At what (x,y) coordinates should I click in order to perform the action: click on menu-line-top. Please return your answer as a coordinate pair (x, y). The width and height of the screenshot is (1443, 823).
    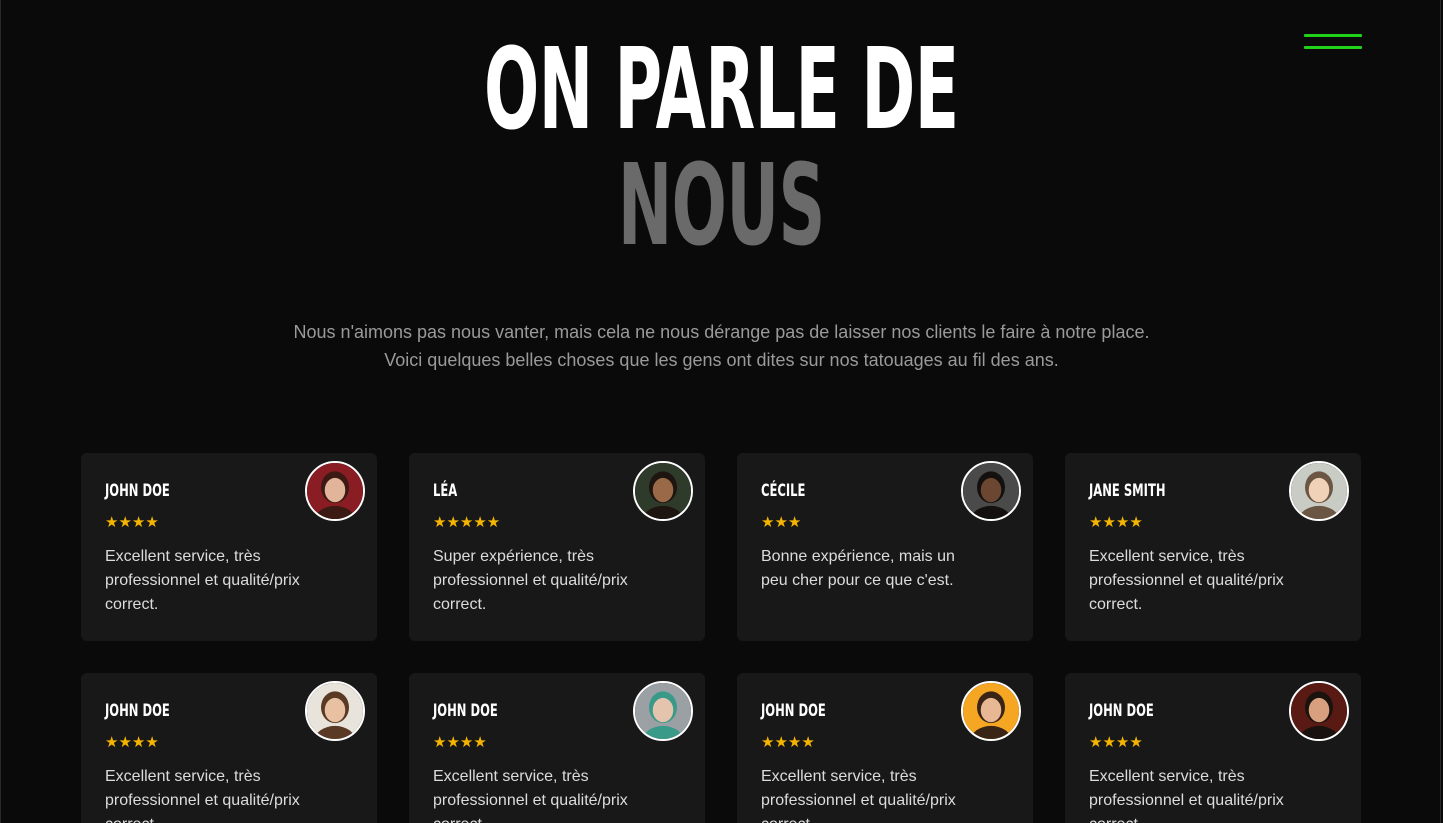
    Looking at the image, I should click on (1333, 35).